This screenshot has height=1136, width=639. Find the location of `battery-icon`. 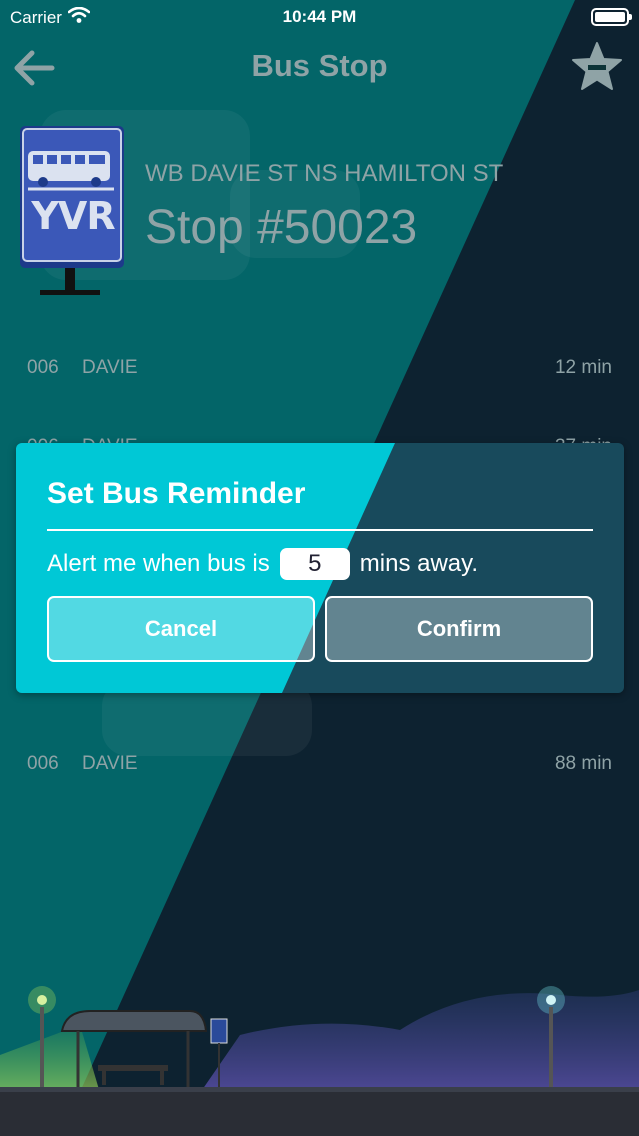

battery-icon is located at coordinates (611, 17).